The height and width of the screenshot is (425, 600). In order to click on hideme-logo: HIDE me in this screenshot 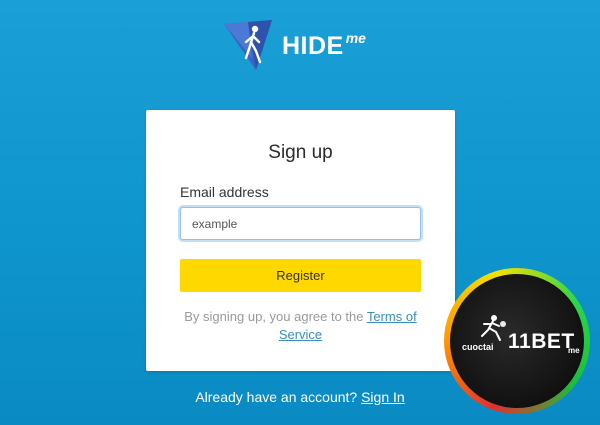, I will do `click(294, 46)`.